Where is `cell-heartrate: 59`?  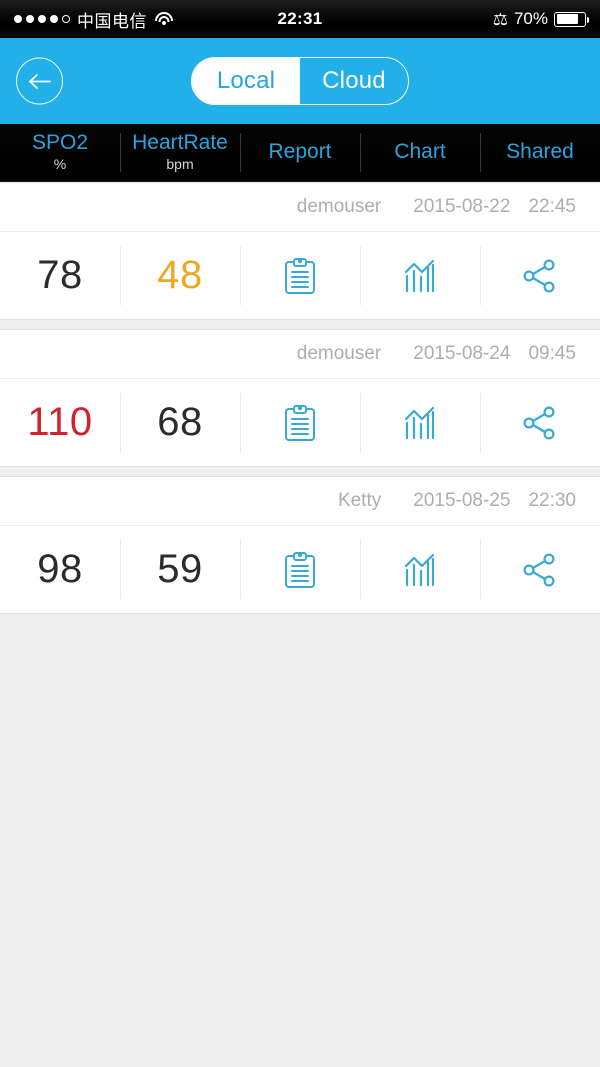
cell-heartrate: 59 is located at coordinates (180, 569).